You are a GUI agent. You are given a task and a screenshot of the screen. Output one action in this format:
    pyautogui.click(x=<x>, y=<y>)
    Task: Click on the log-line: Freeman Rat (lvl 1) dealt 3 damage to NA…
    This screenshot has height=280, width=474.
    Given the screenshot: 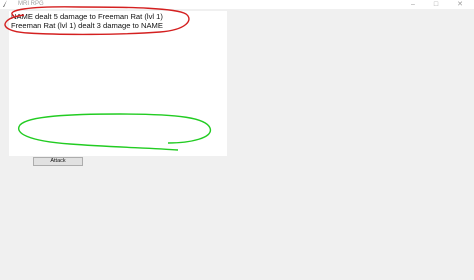 What is the action you would take?
    pyautogui.click(x=87, y=25)
    